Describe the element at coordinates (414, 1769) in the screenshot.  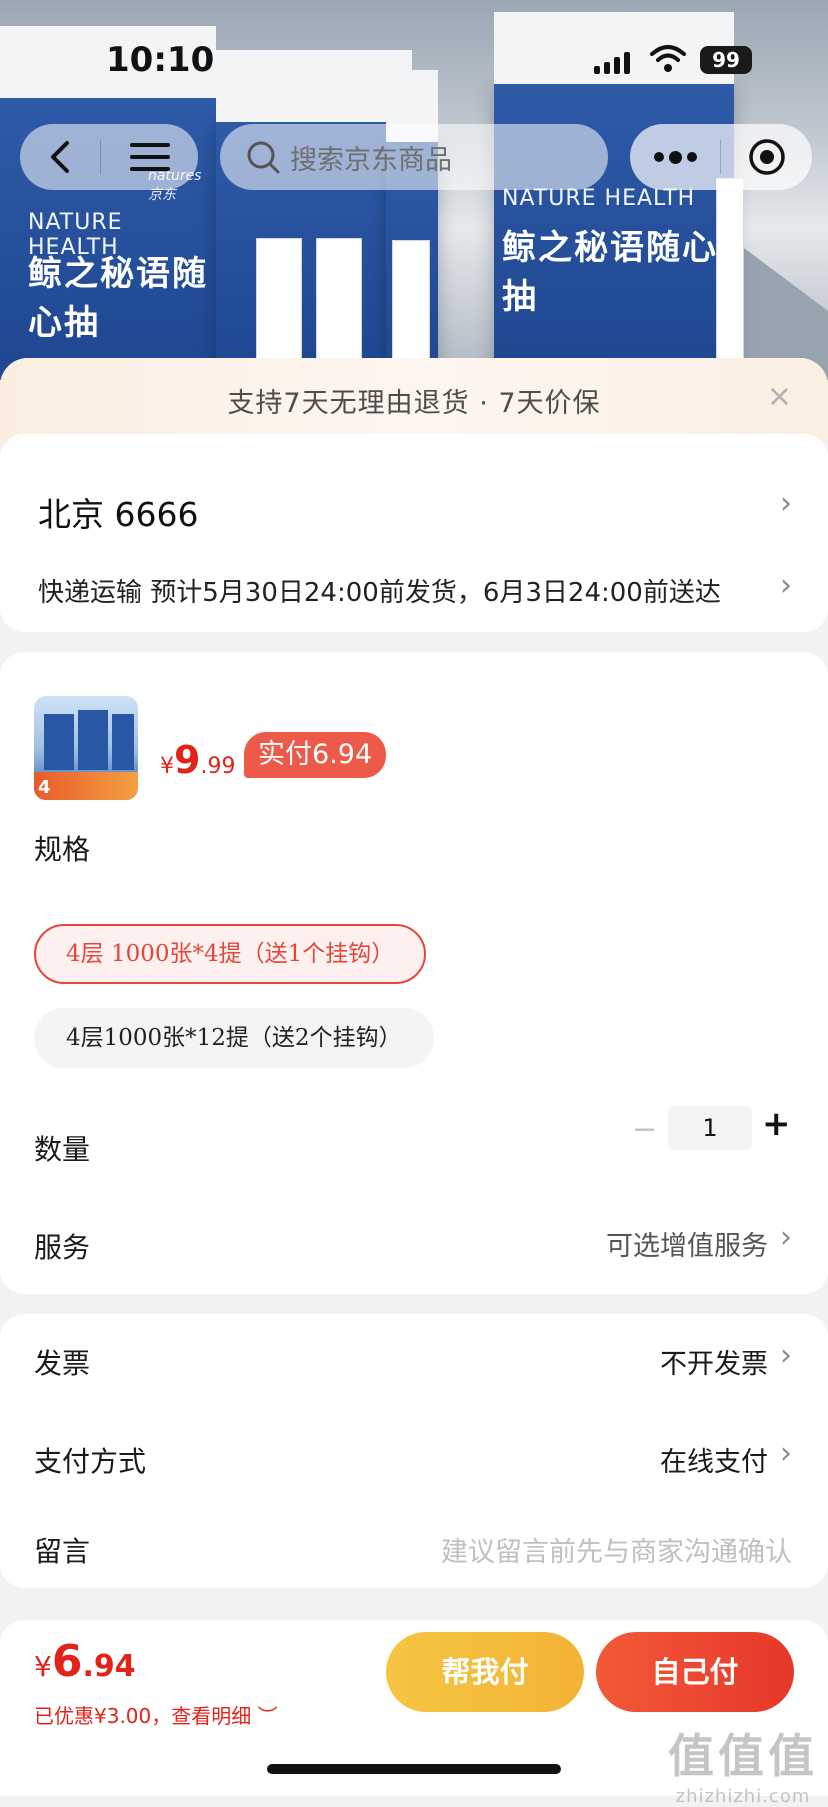
I see `home-indicator` at that location.